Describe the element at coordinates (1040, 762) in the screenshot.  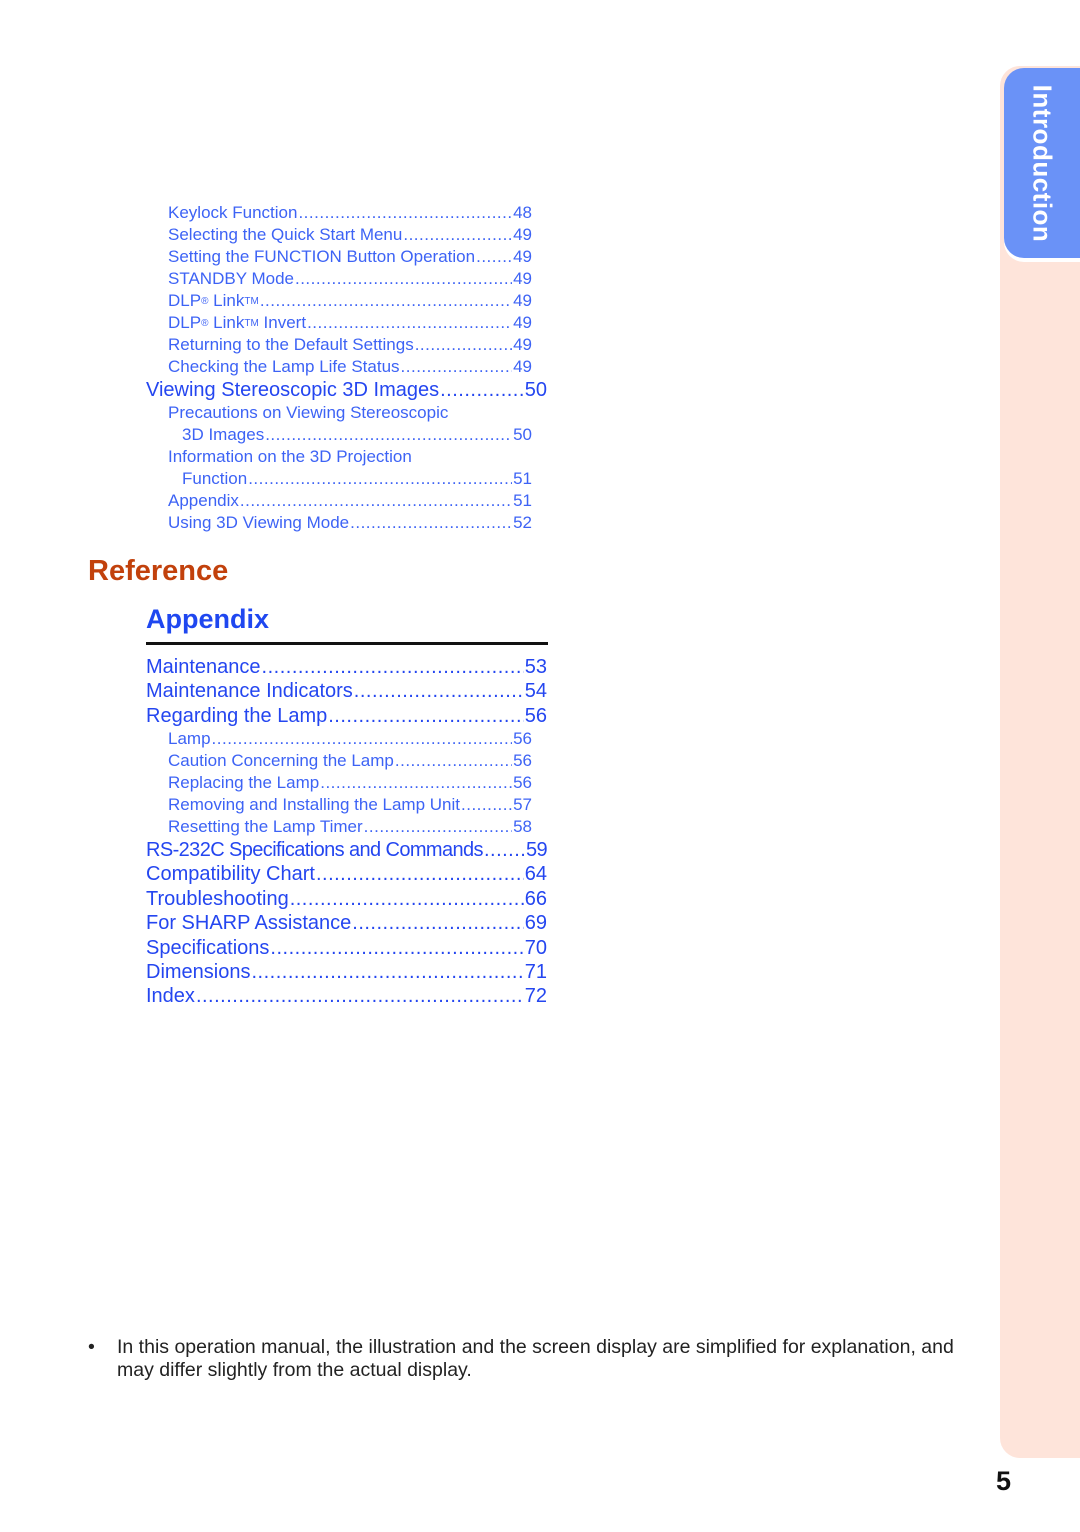
I see `chapter-tab-strip` at that location.